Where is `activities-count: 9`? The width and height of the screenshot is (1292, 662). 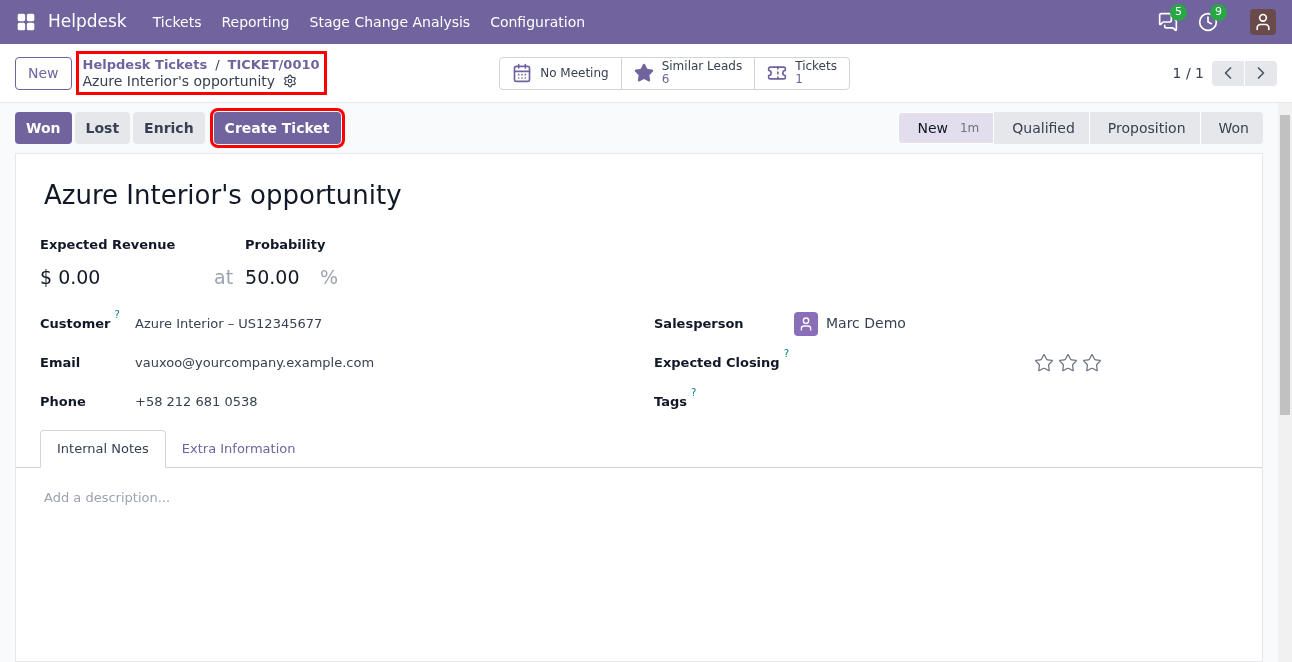 activities-count: 9 is located at coordinates (1218, 12).